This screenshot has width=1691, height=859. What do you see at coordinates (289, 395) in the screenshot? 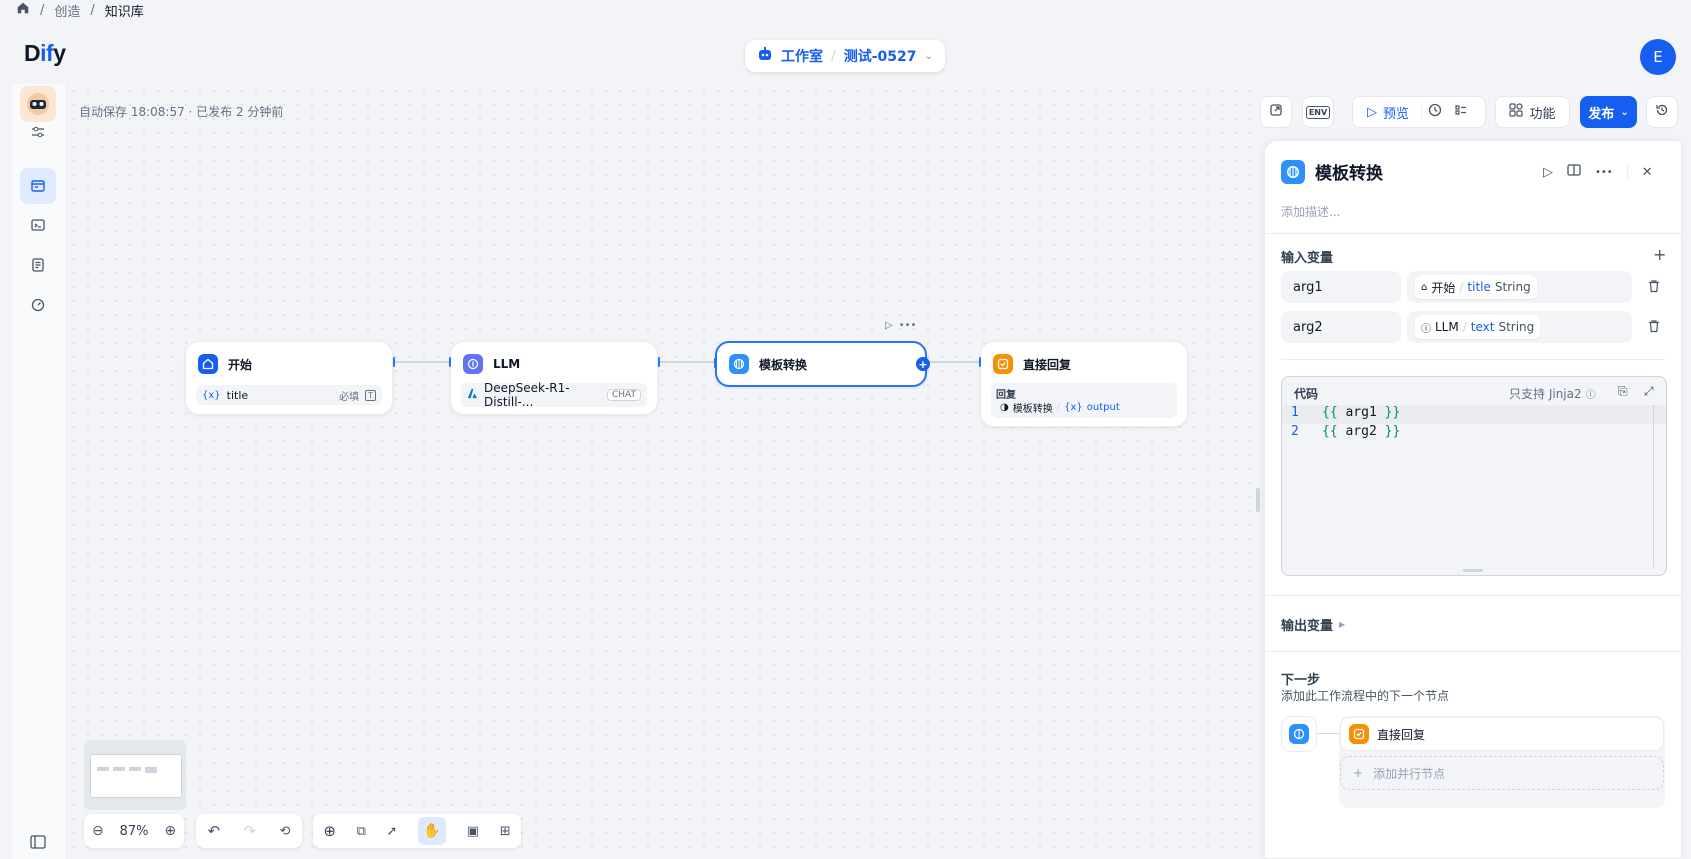
I see `start-var-row: {x} title 必填 T` at bounding box center [289, 395].